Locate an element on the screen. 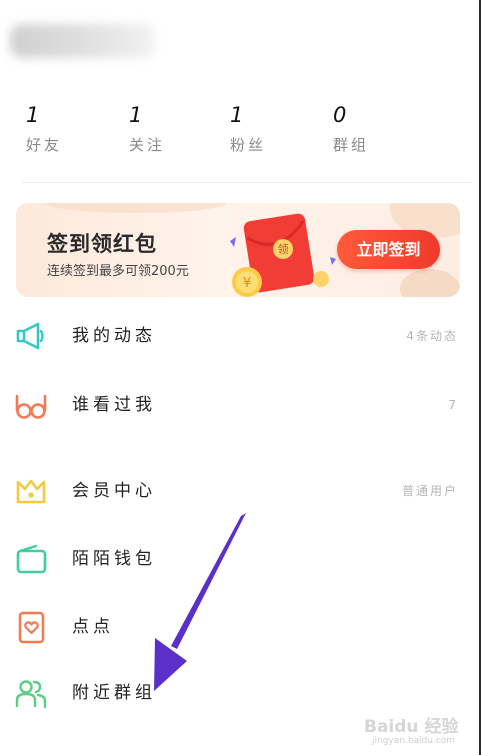  menu-label: 附近群组 is located at coordinates (114, 693).